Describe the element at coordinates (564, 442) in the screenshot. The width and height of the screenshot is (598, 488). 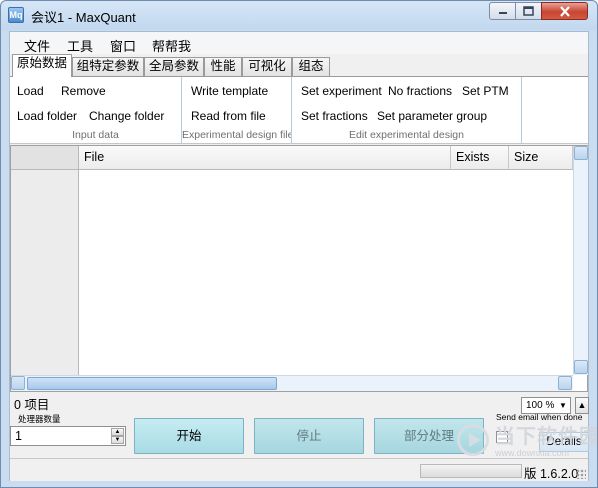
I see `details-button: Details` at that location.